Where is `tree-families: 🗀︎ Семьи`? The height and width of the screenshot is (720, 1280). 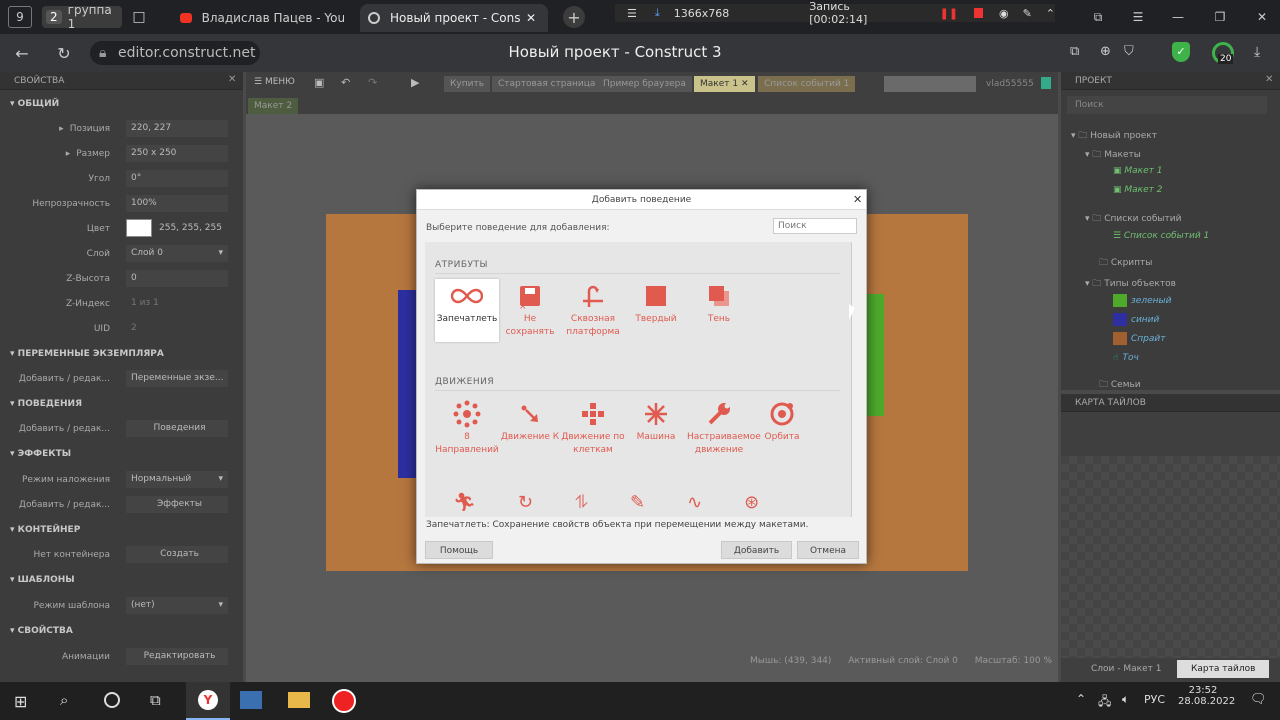 tree-families: 🗀︎ Семьи is located at coordinates (1120, 385).